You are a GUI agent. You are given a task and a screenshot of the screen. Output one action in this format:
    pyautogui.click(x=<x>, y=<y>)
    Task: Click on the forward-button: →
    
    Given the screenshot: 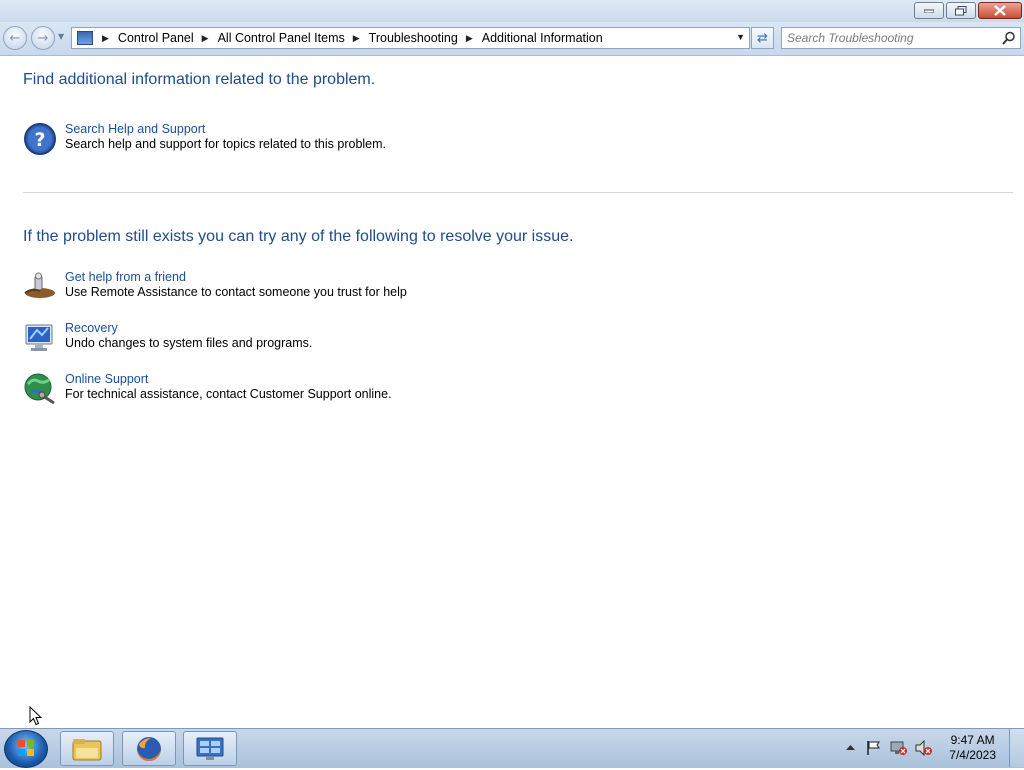 What is the action you would take?
    pyautogui.click(x=43, y=38)
    